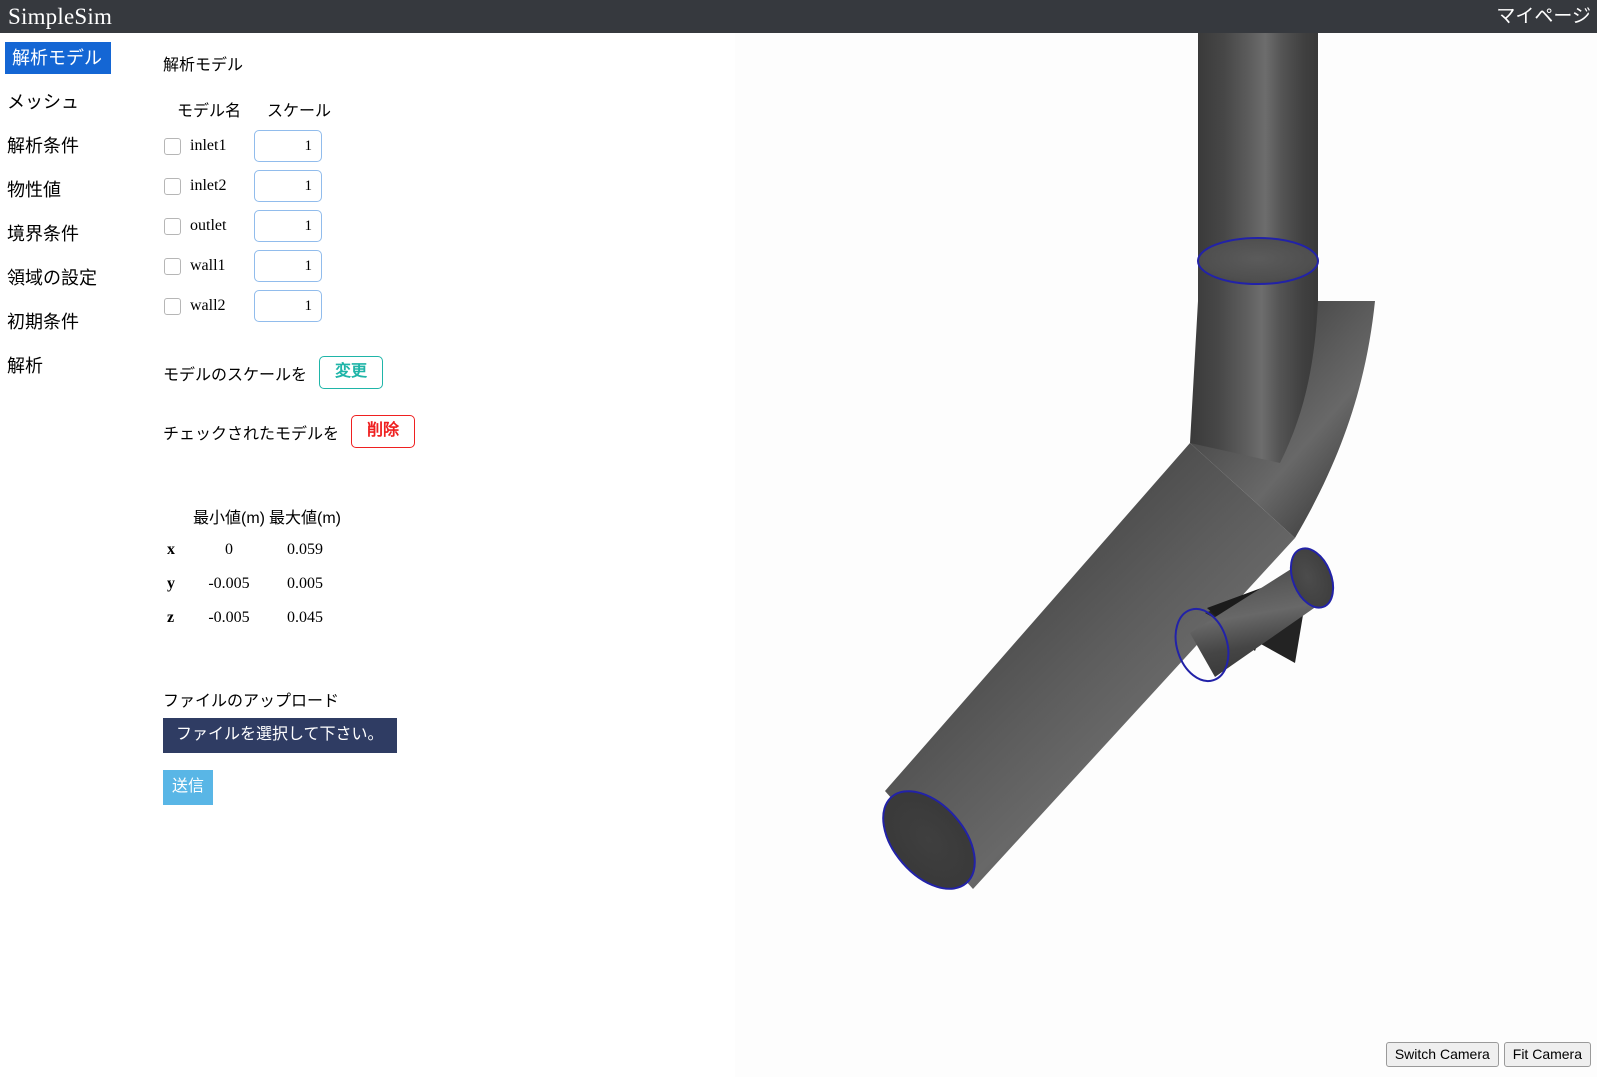 The height and width of the screenshot is (1077, 1597). Describe the element at coordinates (1547, 1054) in the screenshot. I see `fit-camera-button: Fit Camera` at that location.